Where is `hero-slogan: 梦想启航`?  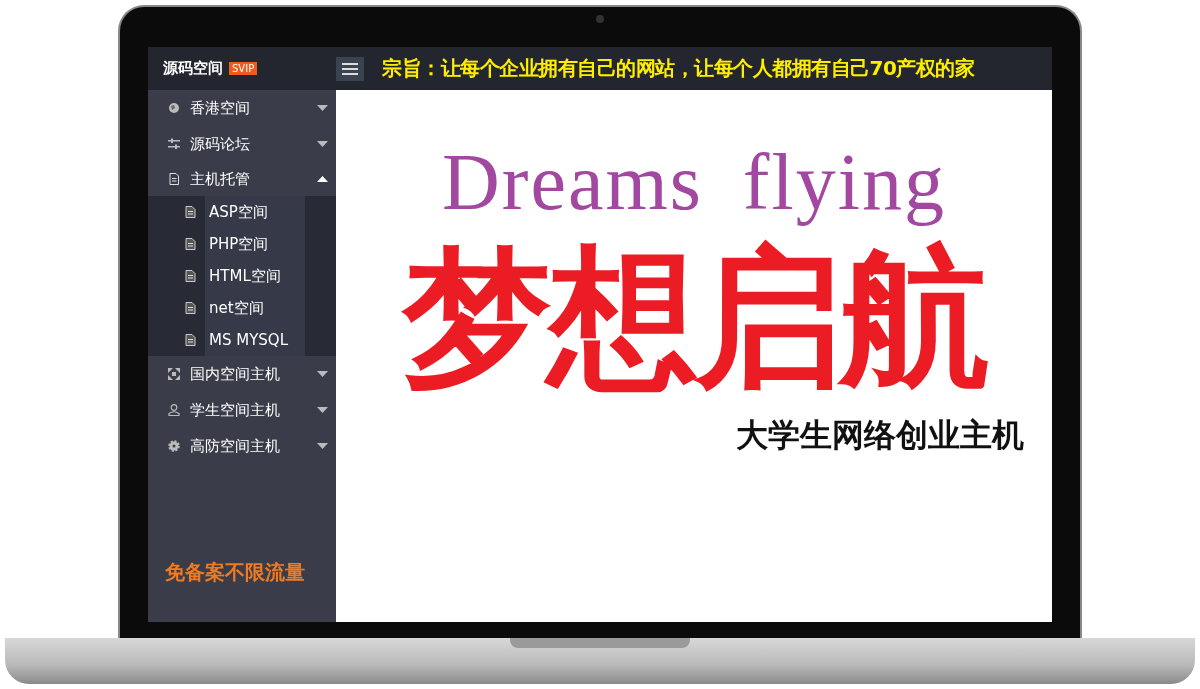
hero-slogan: 梦想启航 is located at coordinates (694, 319).